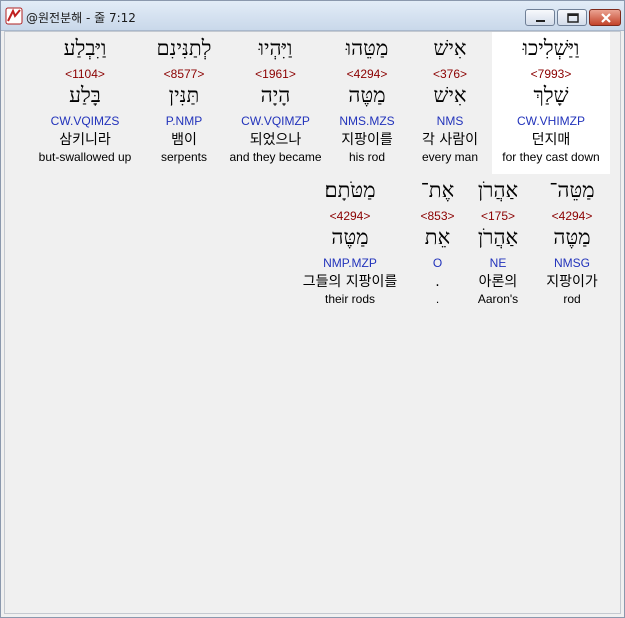  Describe the element at coordinates (498, 282) in the screenshot. I see `korean-gloss: 아론의` at that location.